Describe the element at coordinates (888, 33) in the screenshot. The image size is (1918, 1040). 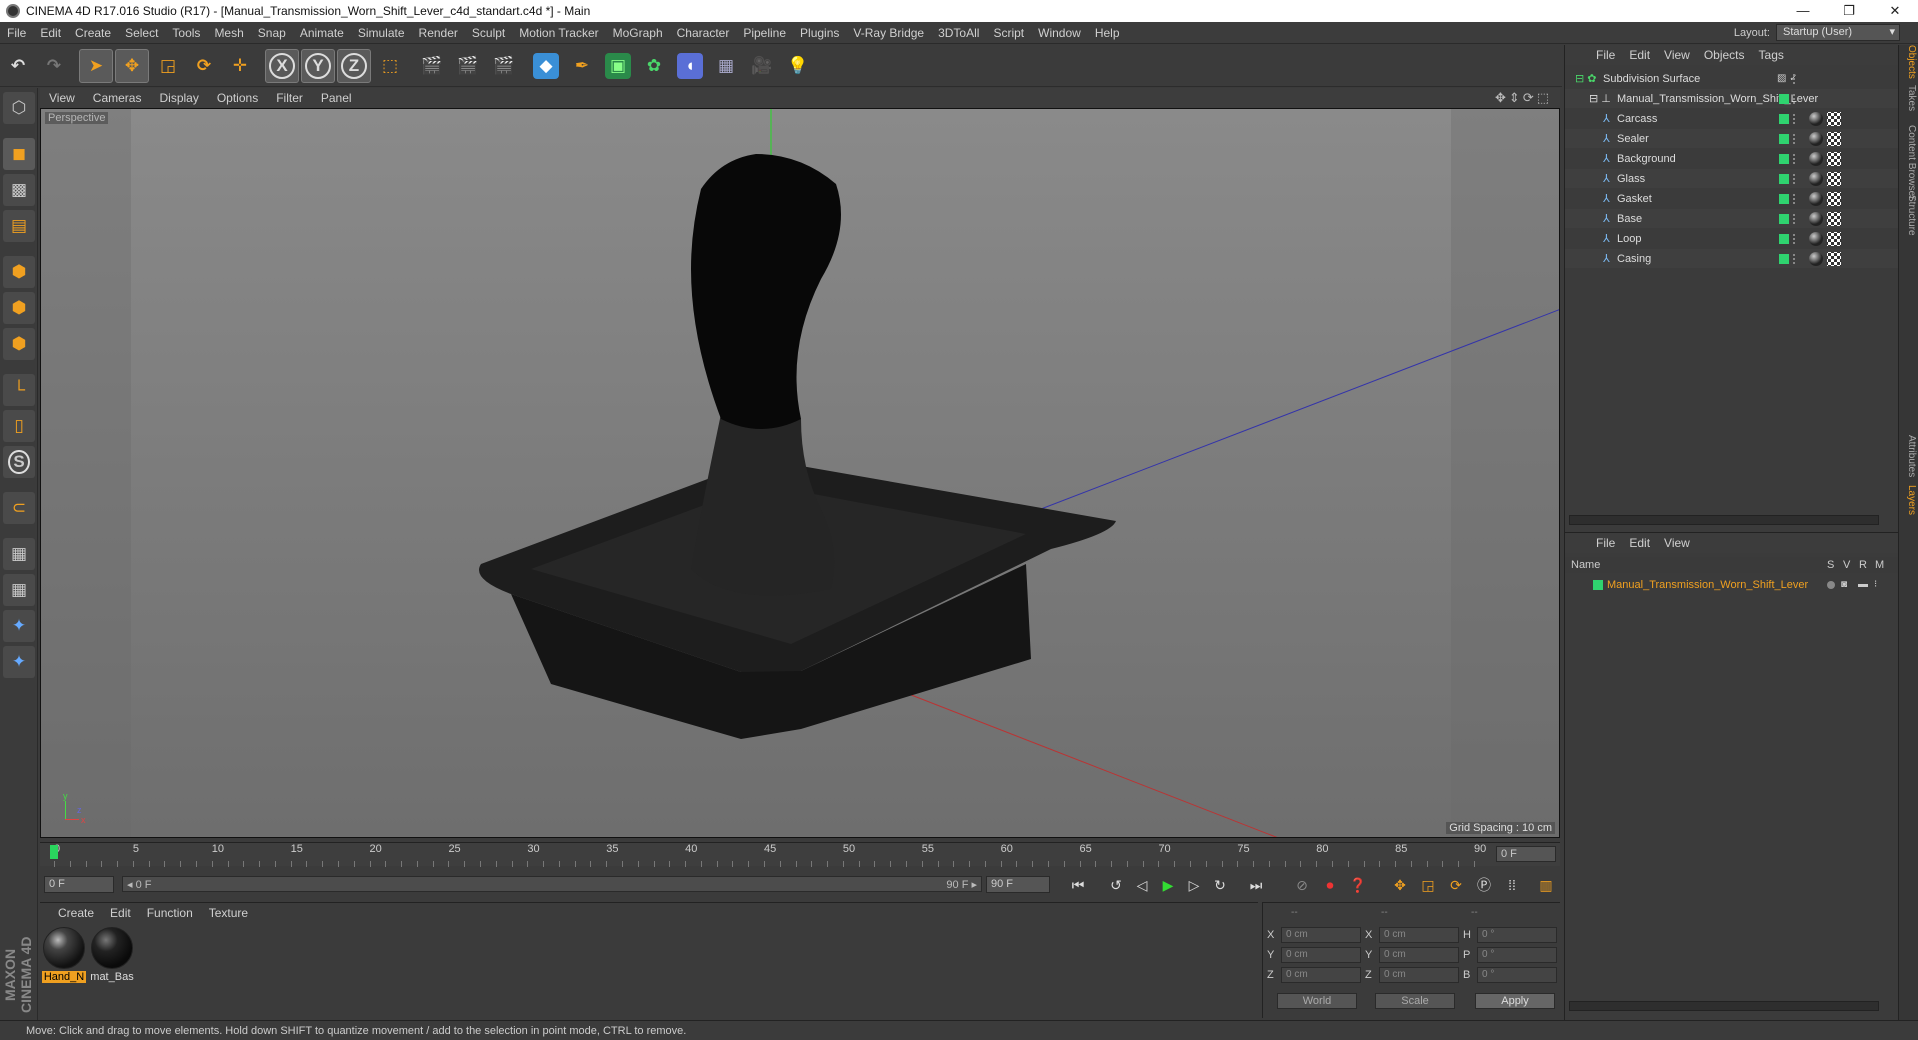
I see `menu-v-ray-bridge: V-Ray Bridge` at that location.